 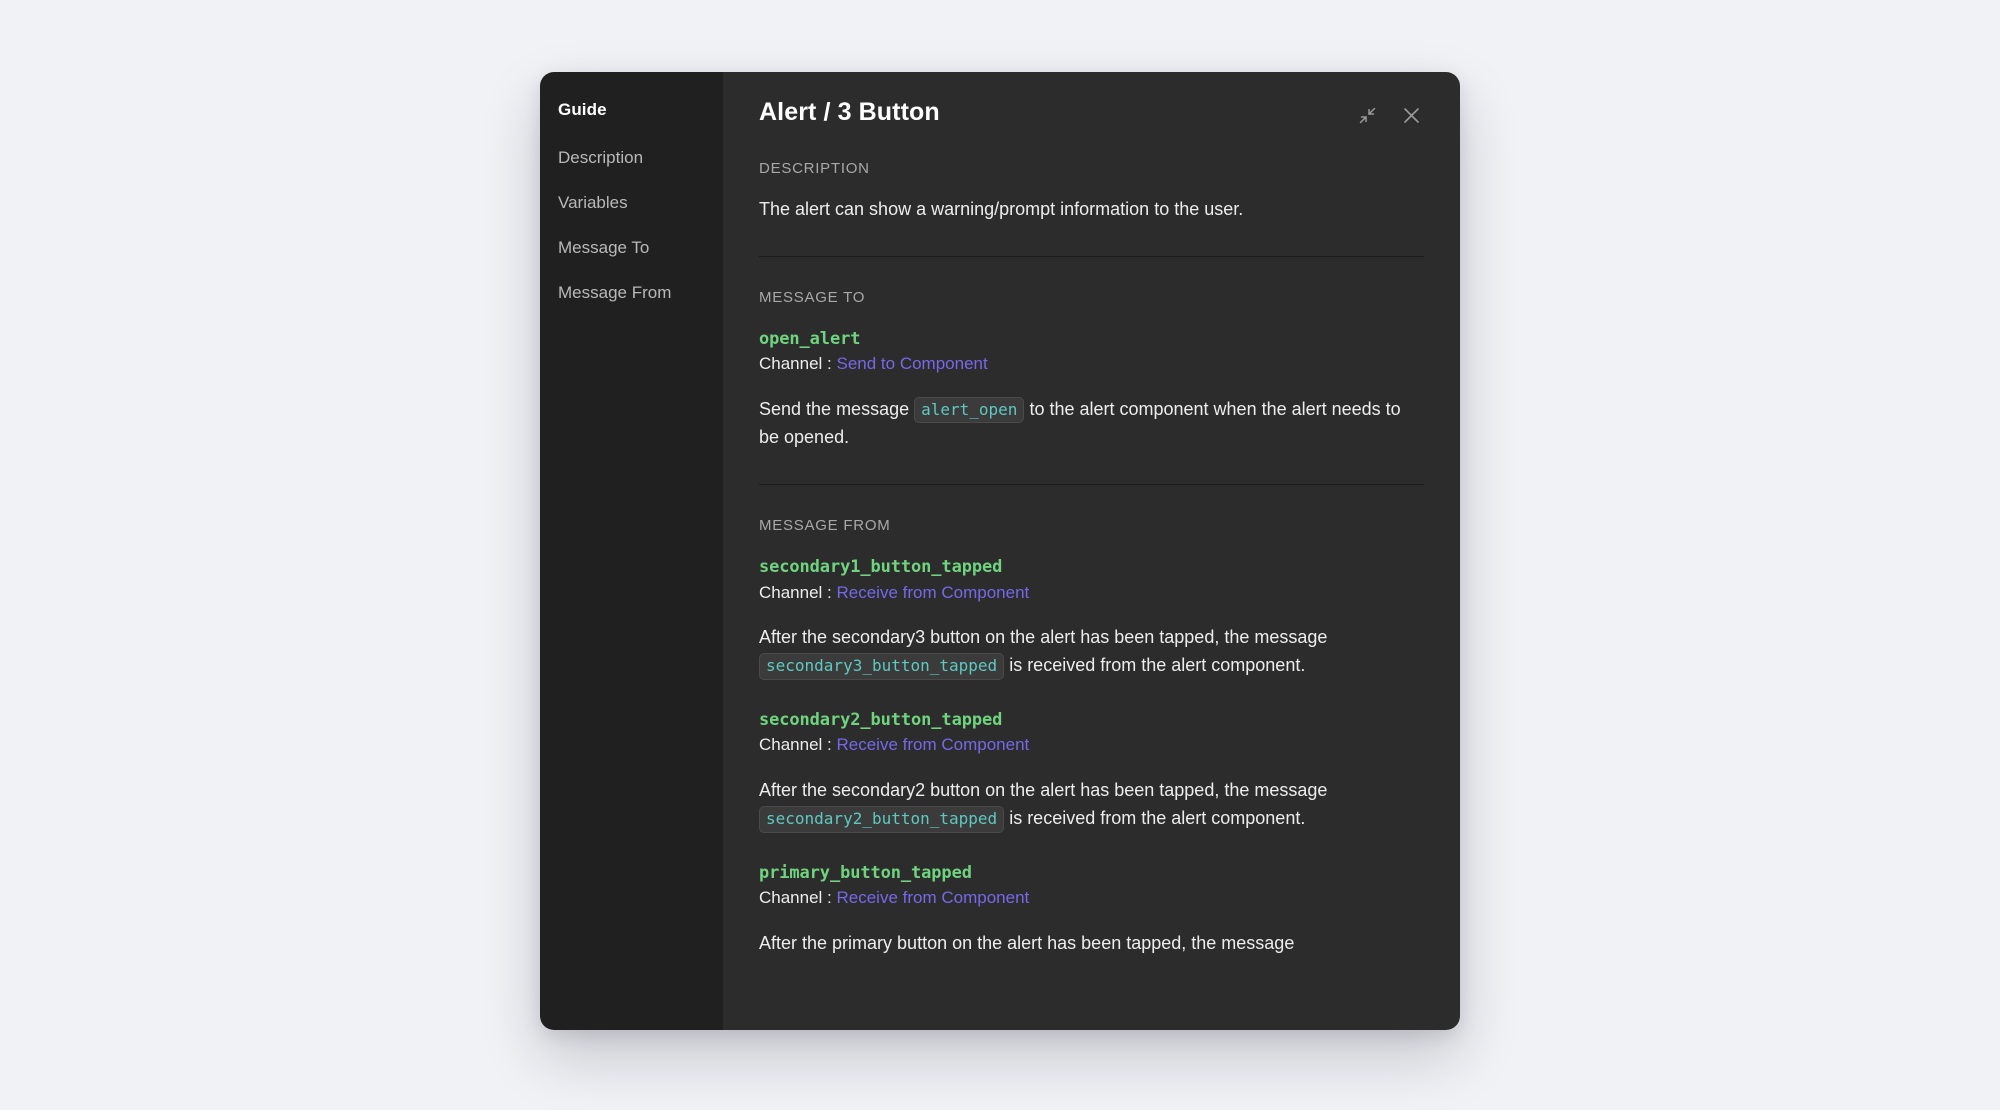 What do you see at coordinates (810, 338) in the screenshot?
I see `message-name: open_alert` at bounding box center [810, 338].